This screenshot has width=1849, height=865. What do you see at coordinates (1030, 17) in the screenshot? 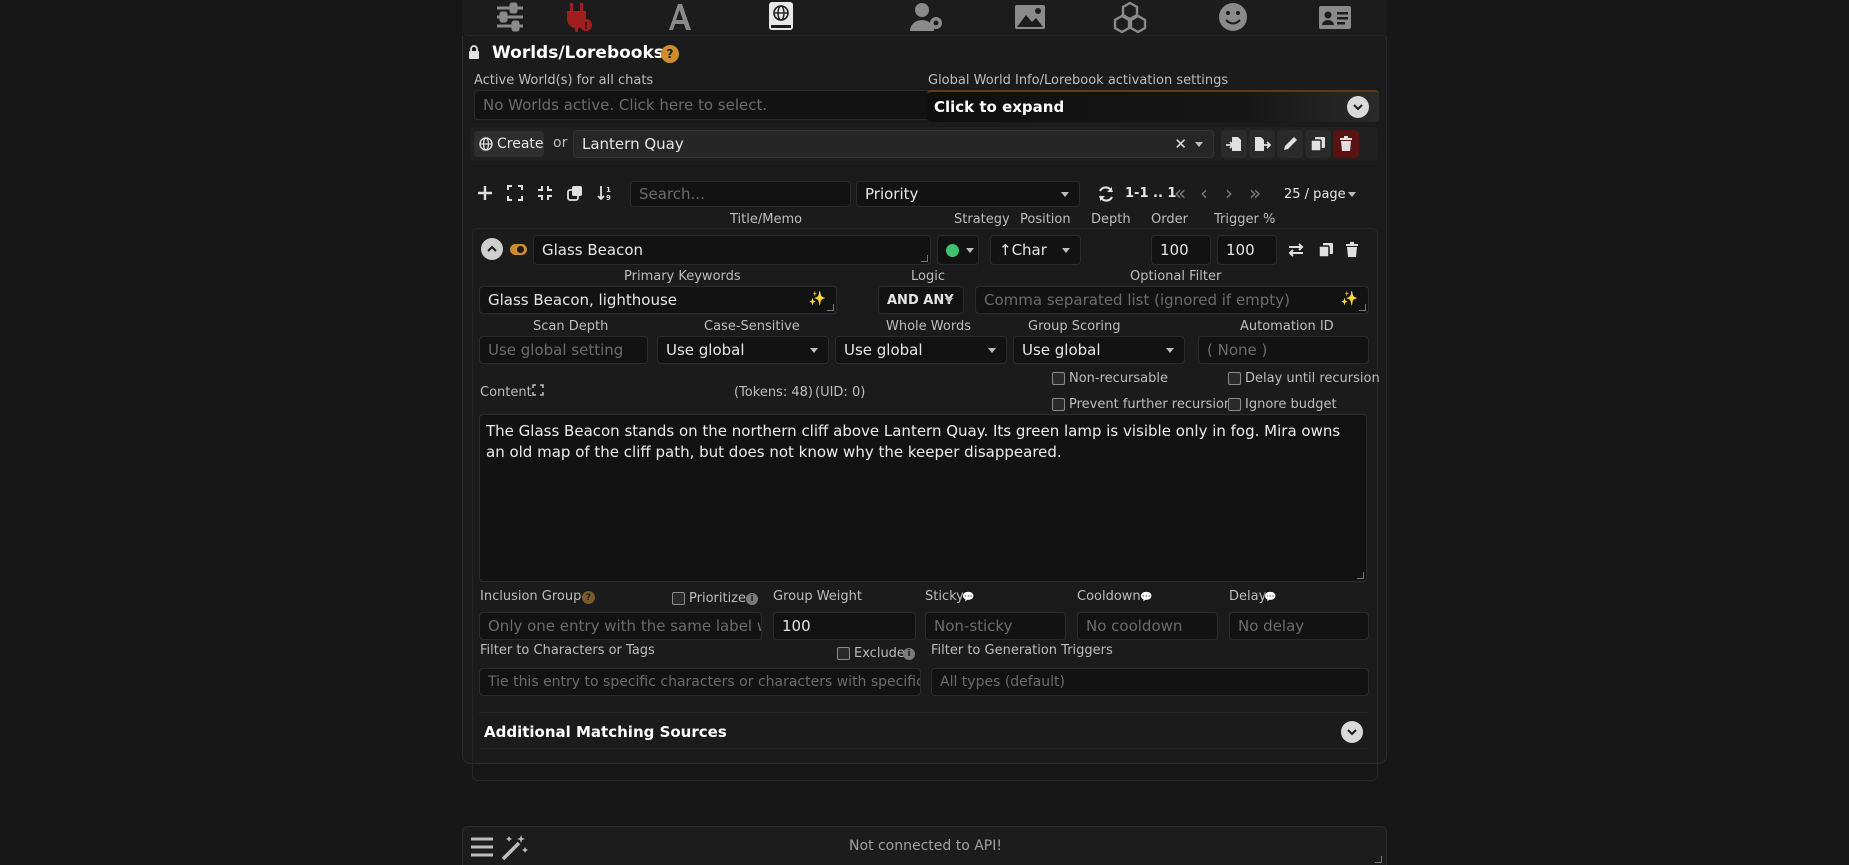
I see `image-icon` at bounding box center [1030, 17].